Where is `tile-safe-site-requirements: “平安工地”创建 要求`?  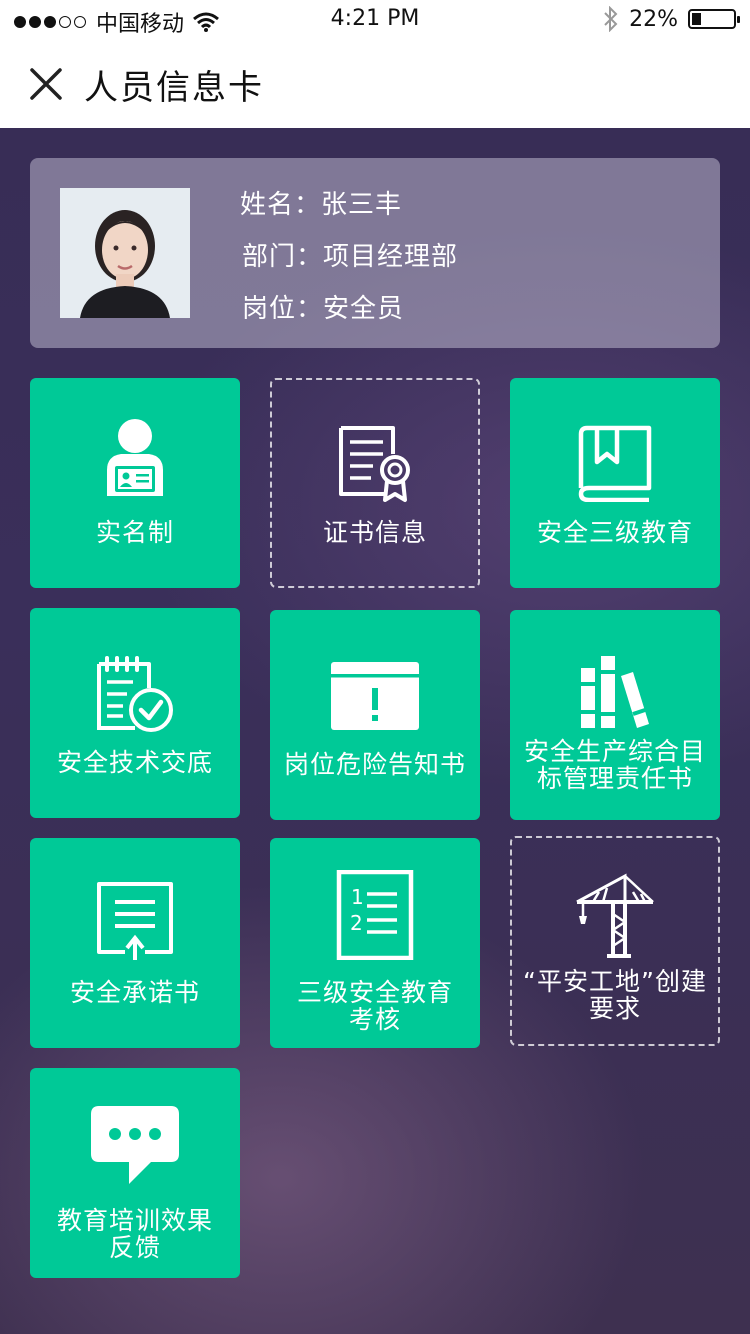 tile-safe-site-requirements: “平安工地”创建 要求 is located at coordinates (615, 941).